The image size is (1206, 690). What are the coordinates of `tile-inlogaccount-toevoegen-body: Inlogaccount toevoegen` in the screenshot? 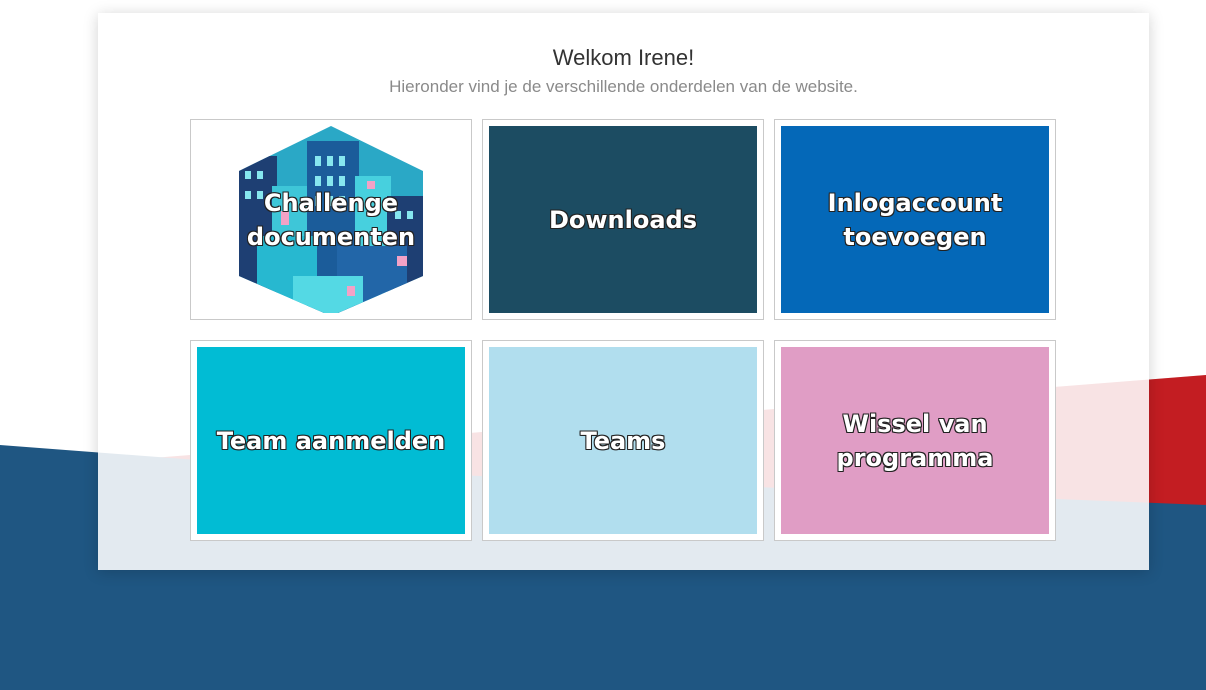 It's located at (915, 219).